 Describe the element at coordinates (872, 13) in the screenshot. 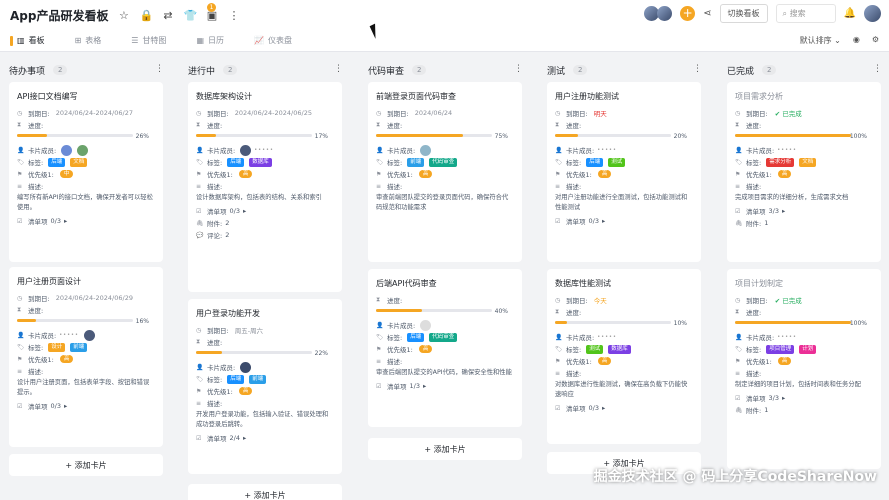

I see `user-avatar` at that location.